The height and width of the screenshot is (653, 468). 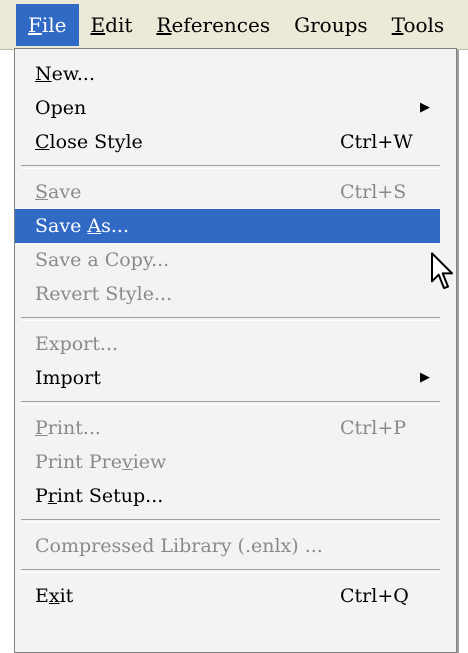 What do you see at coordinates (42, 142) in the screenshot?
I see `menu-item-close-style-accel: C` at bounding box center [42, 142].